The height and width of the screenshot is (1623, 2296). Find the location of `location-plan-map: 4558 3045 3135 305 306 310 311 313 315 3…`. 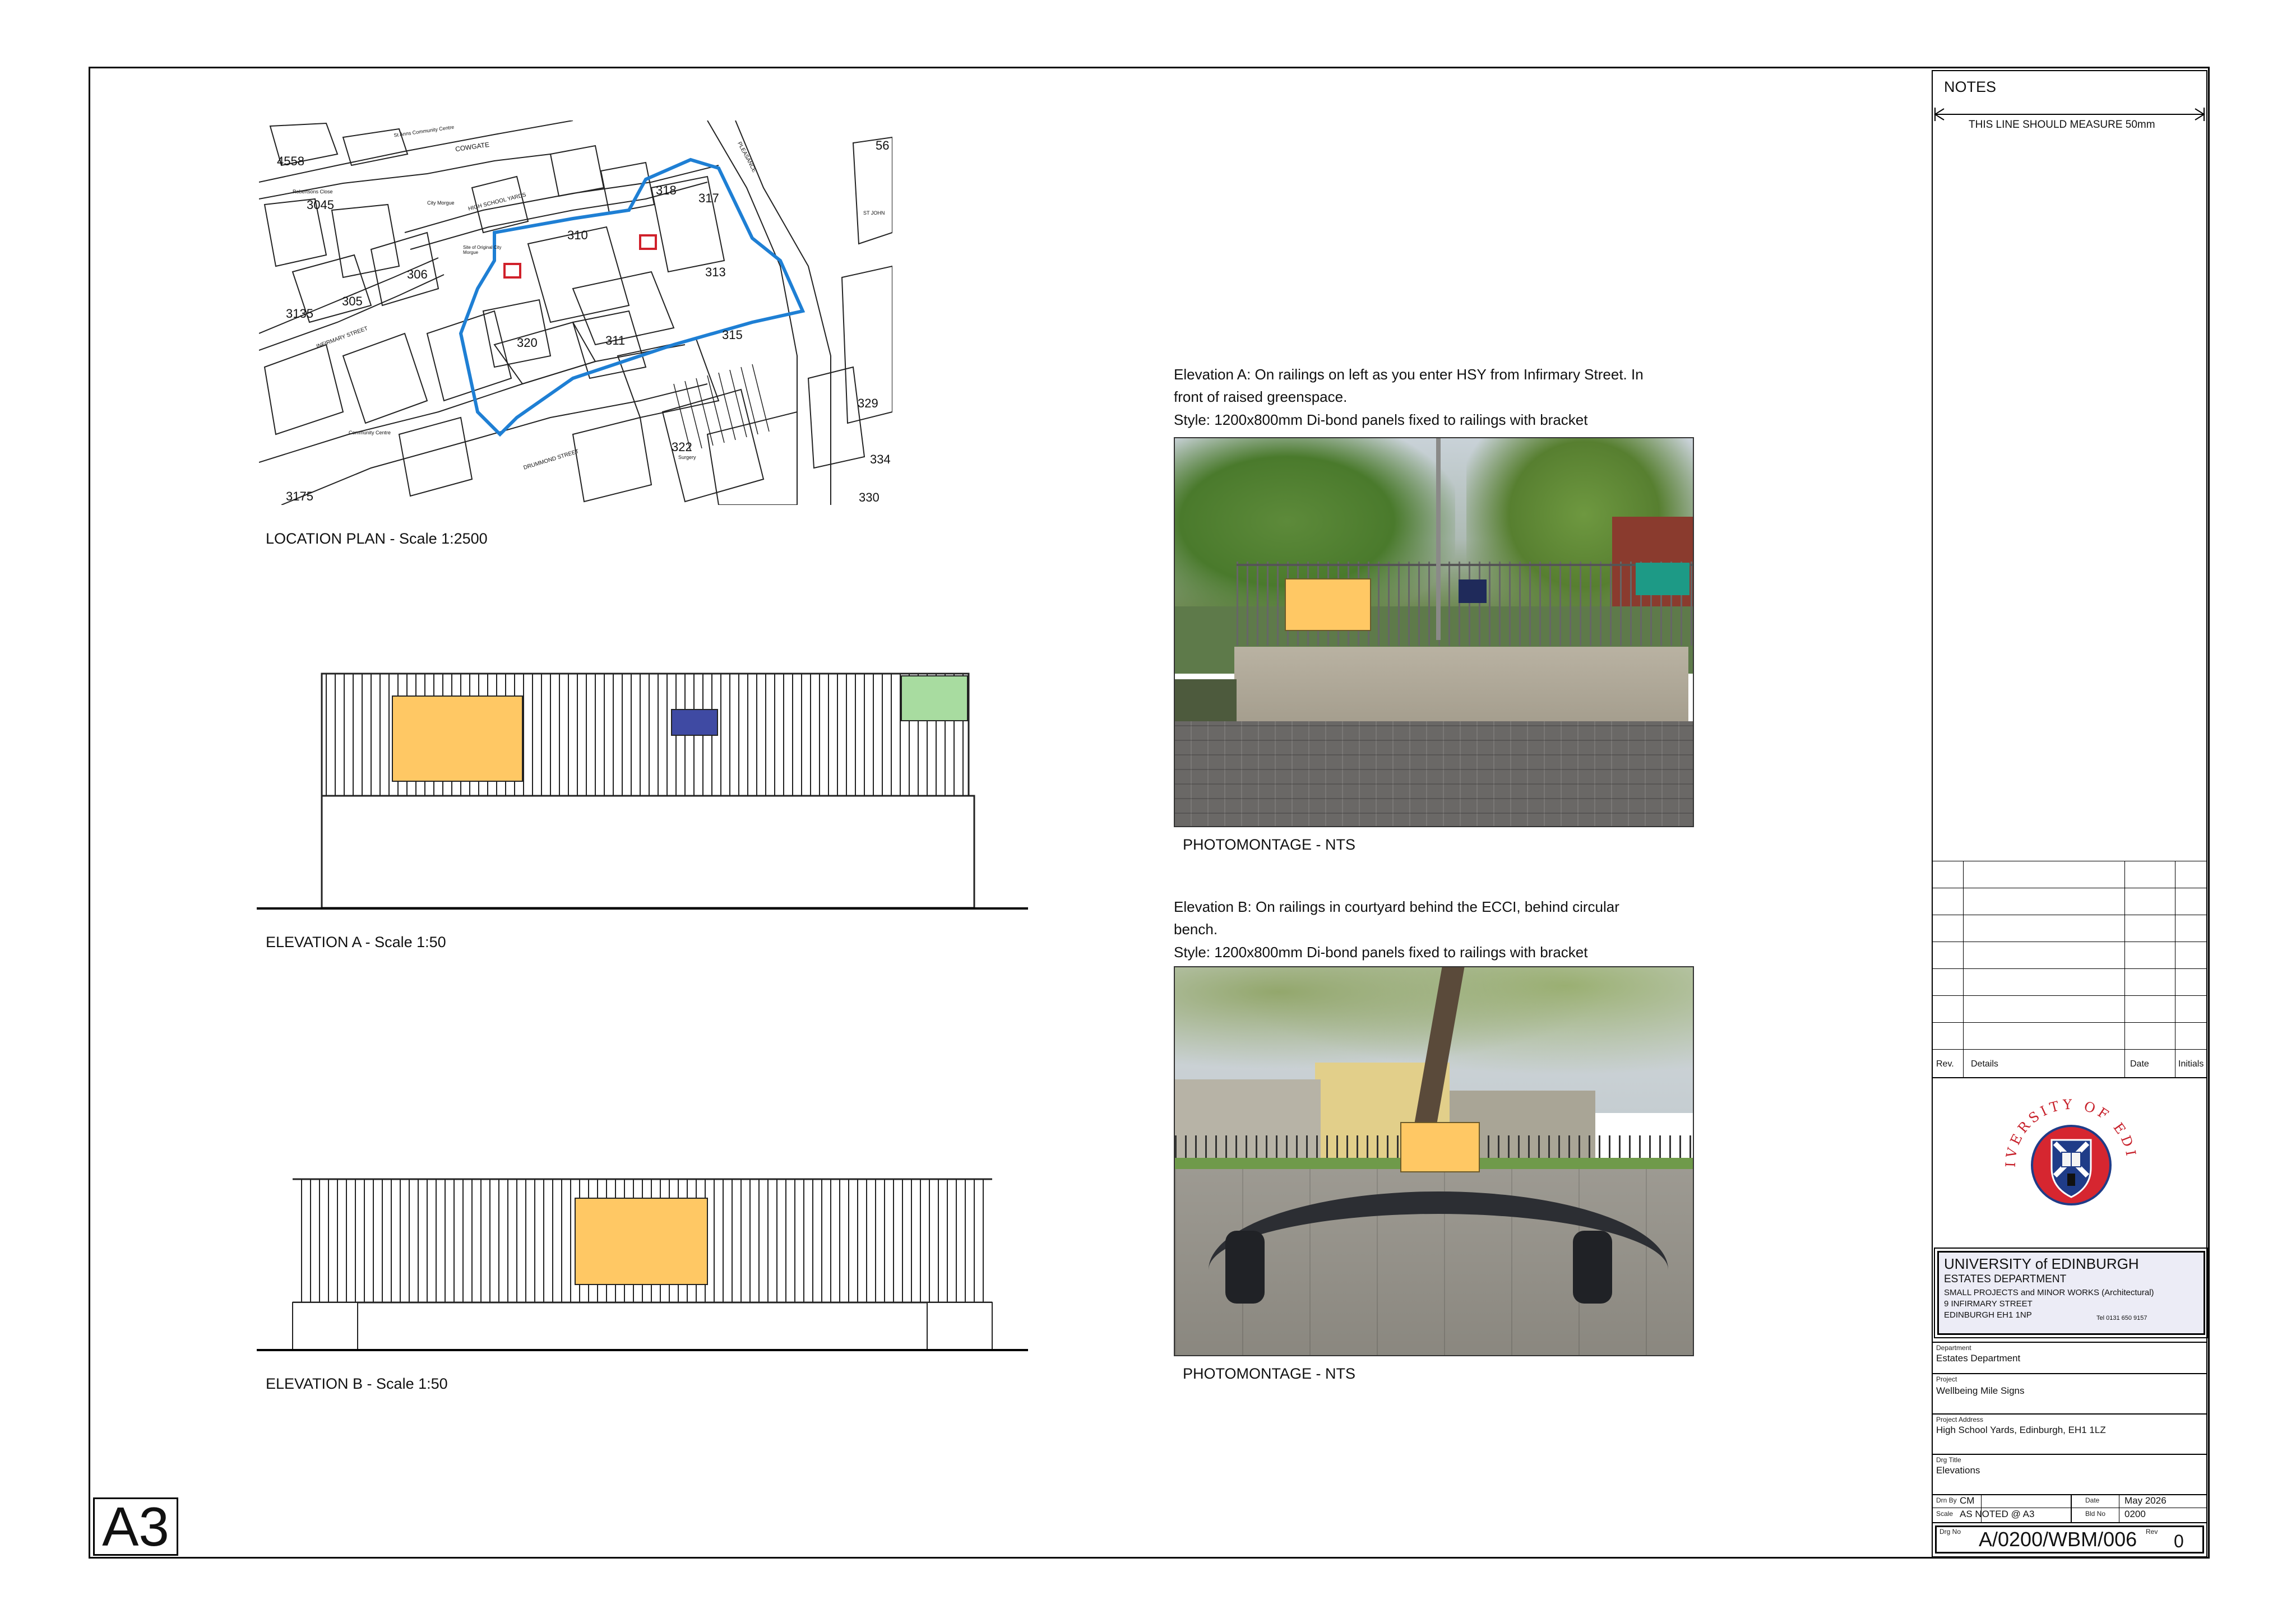

location-plan-map: 4558 3045 3135 305 306 310 311 313 315 3… is located at coordinates (575, 313).